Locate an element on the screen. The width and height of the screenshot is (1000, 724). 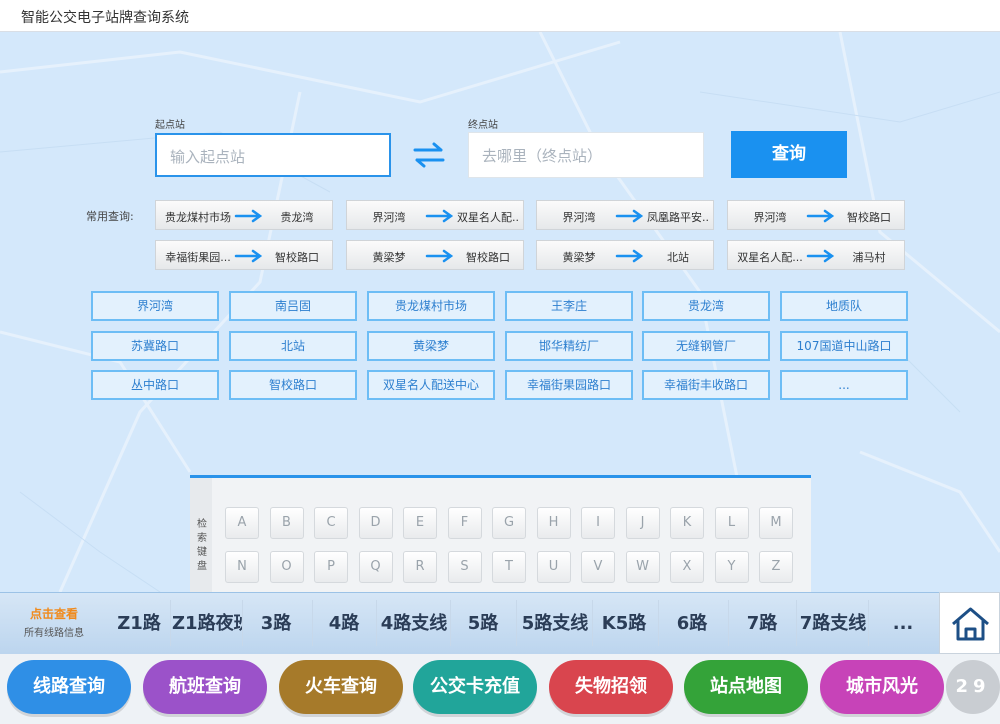
line-item: 4路支线 is located at coordinates (414, 624).